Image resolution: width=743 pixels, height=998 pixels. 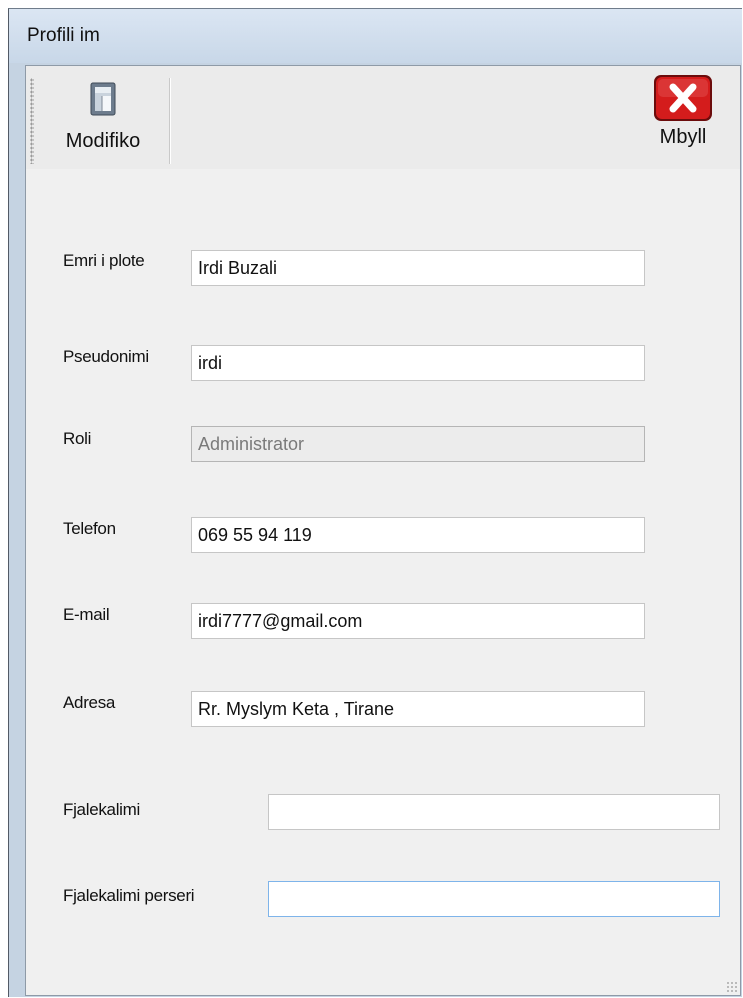 I want to click on role-field, so click(x=418, y=444).